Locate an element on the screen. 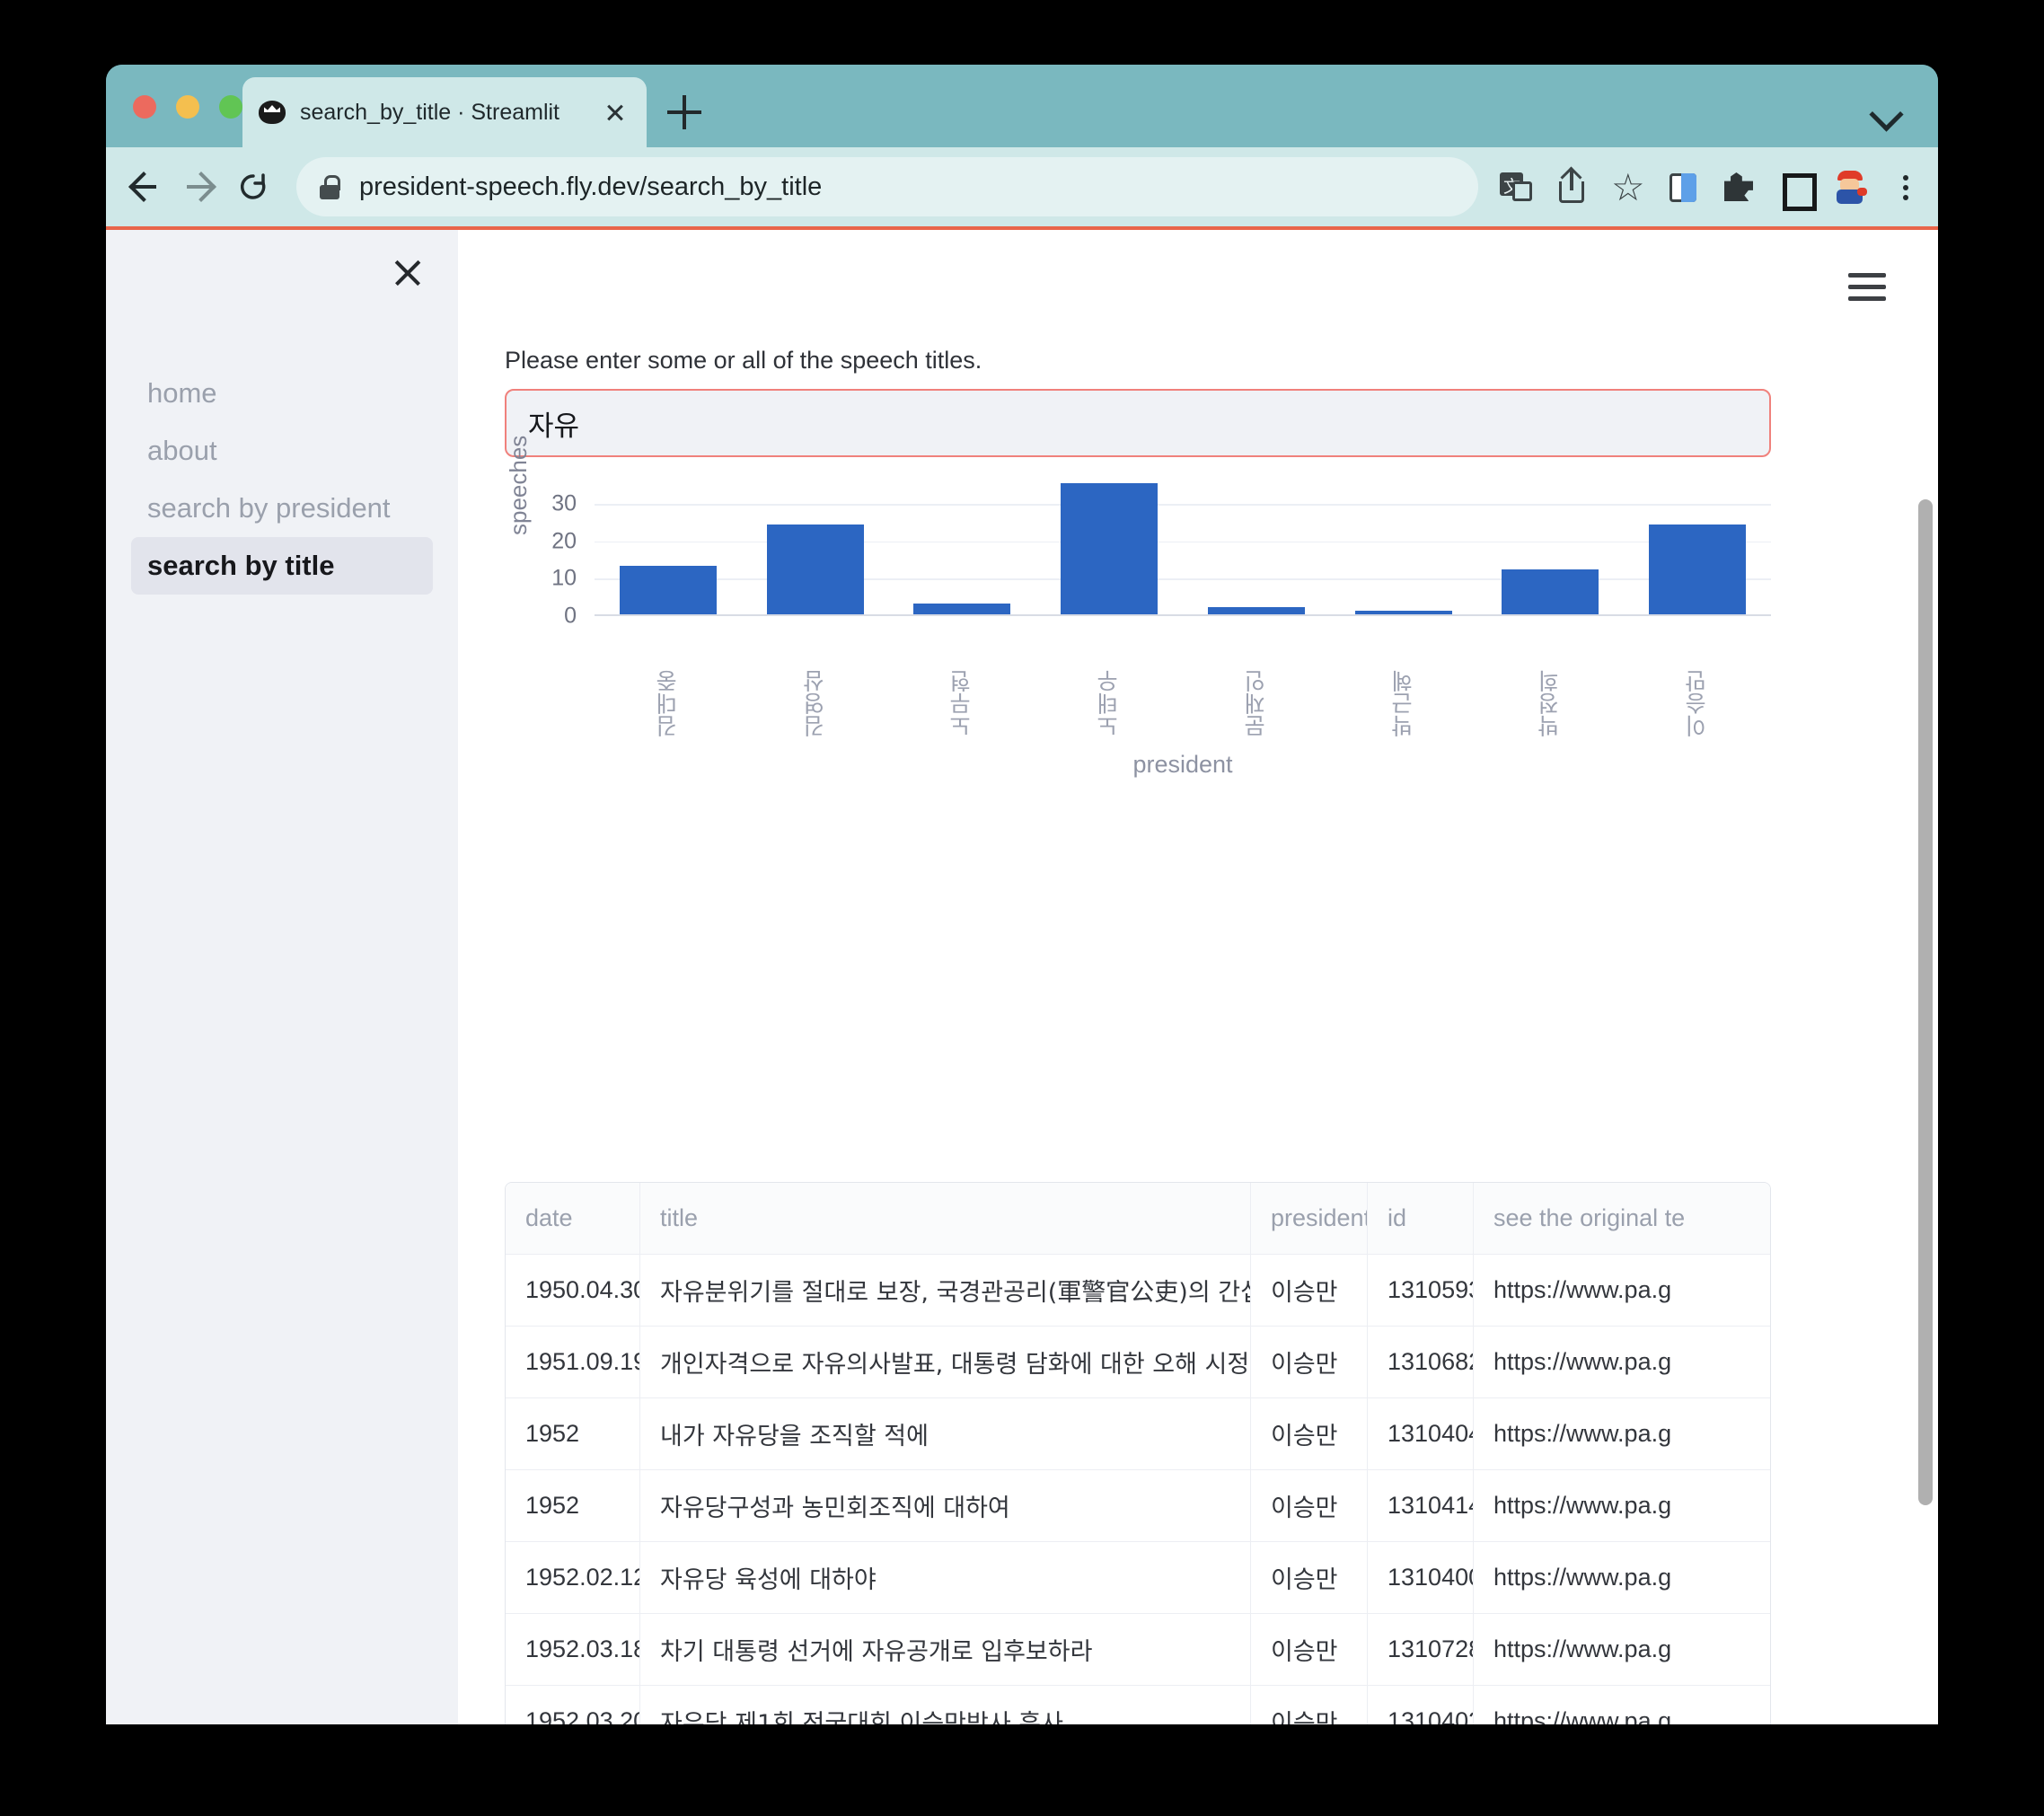  lock-icon is located at coordinates (330, 186).